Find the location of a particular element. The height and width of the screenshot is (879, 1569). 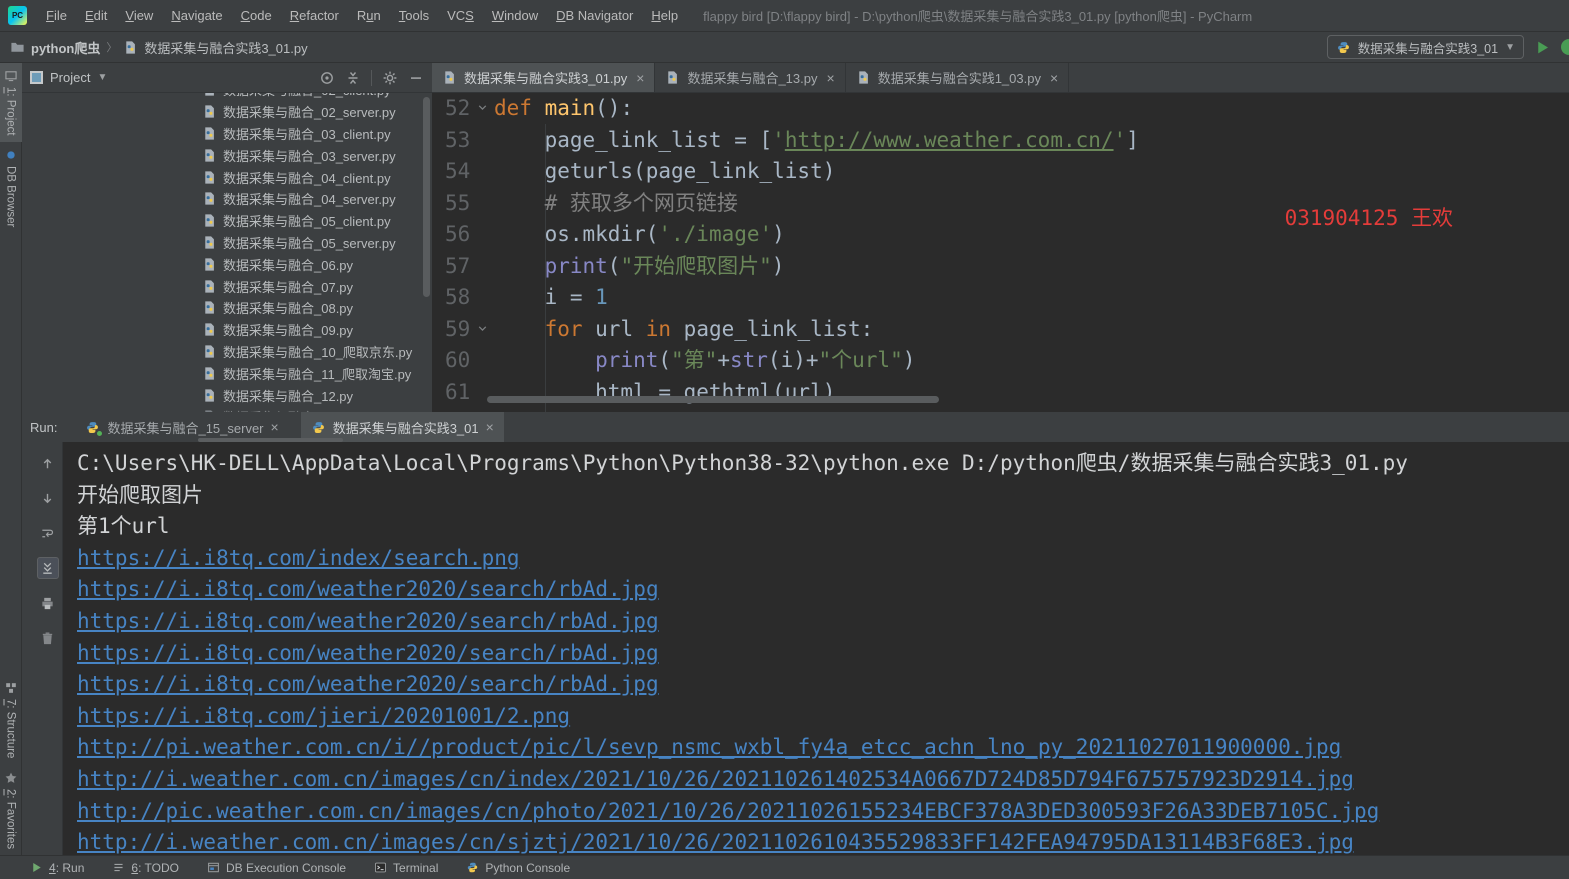

breadcrumb: python爬虫 〉 数据采集与融合实践3_01.py is located at coordinates (159, 47).